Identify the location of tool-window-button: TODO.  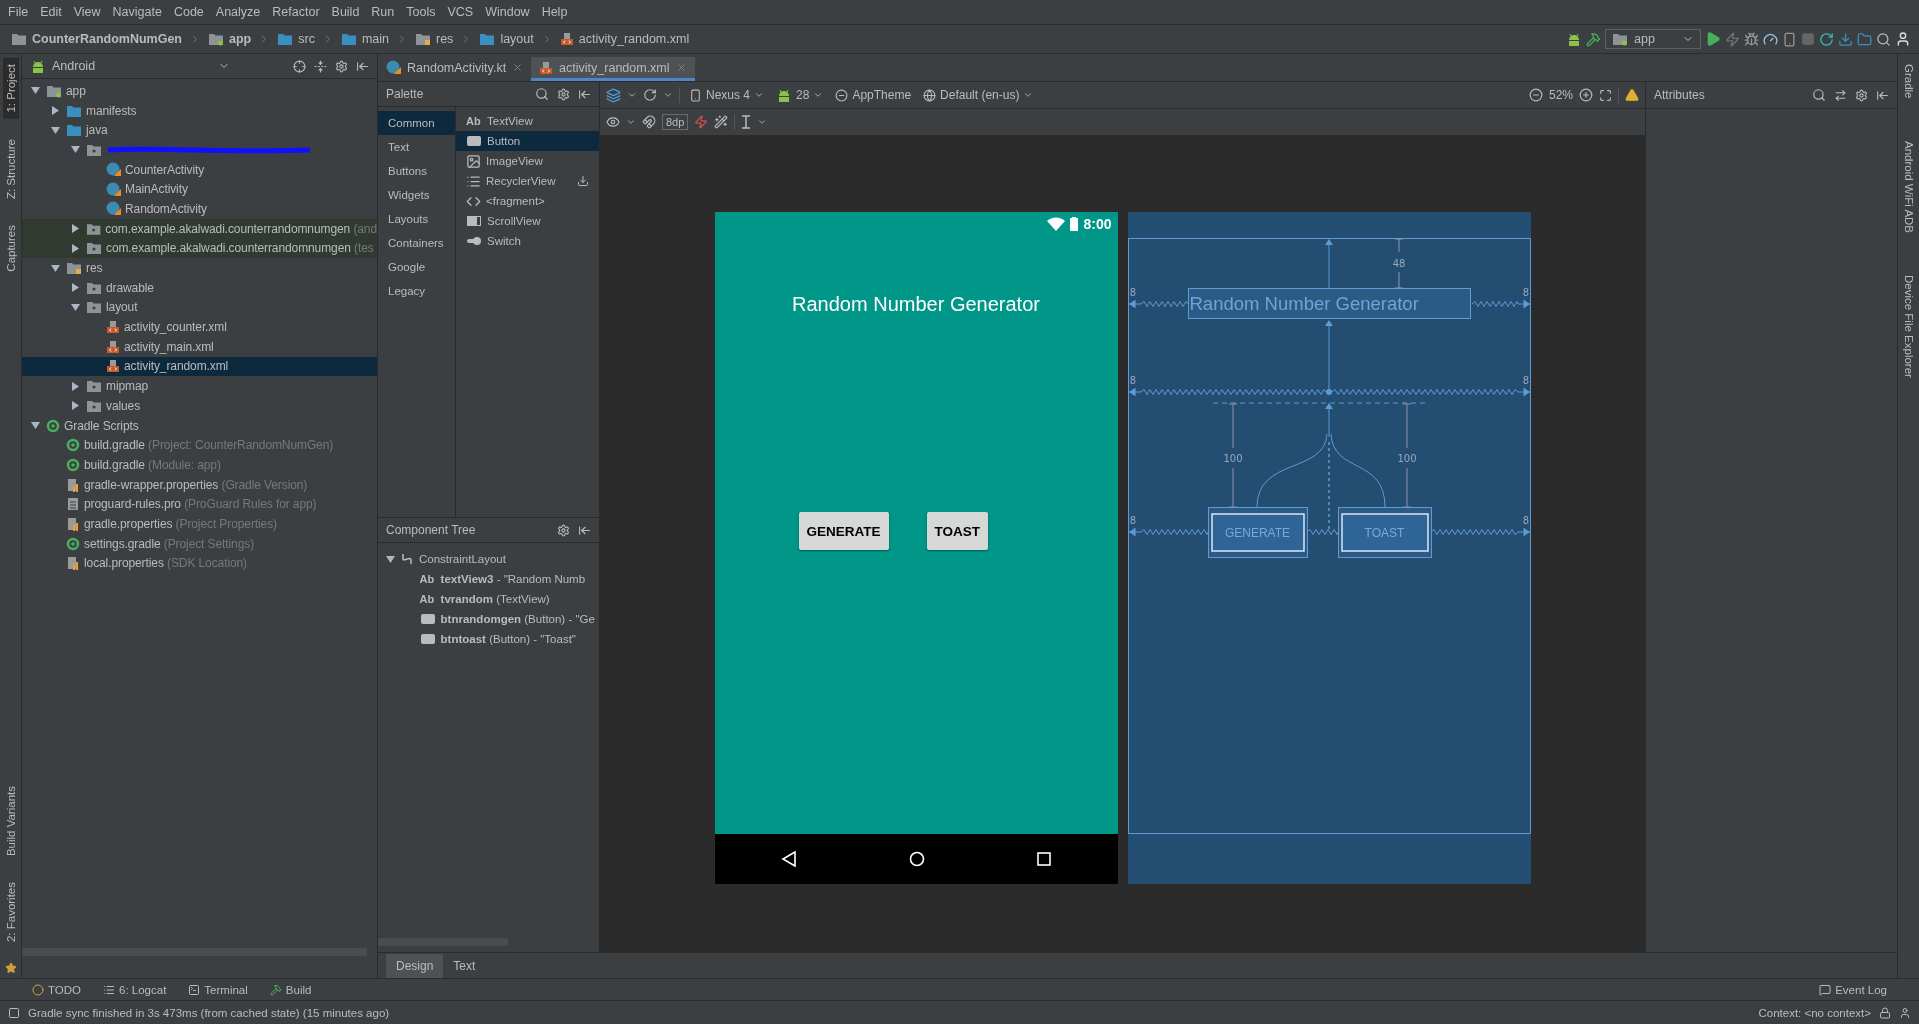
(56, 989).